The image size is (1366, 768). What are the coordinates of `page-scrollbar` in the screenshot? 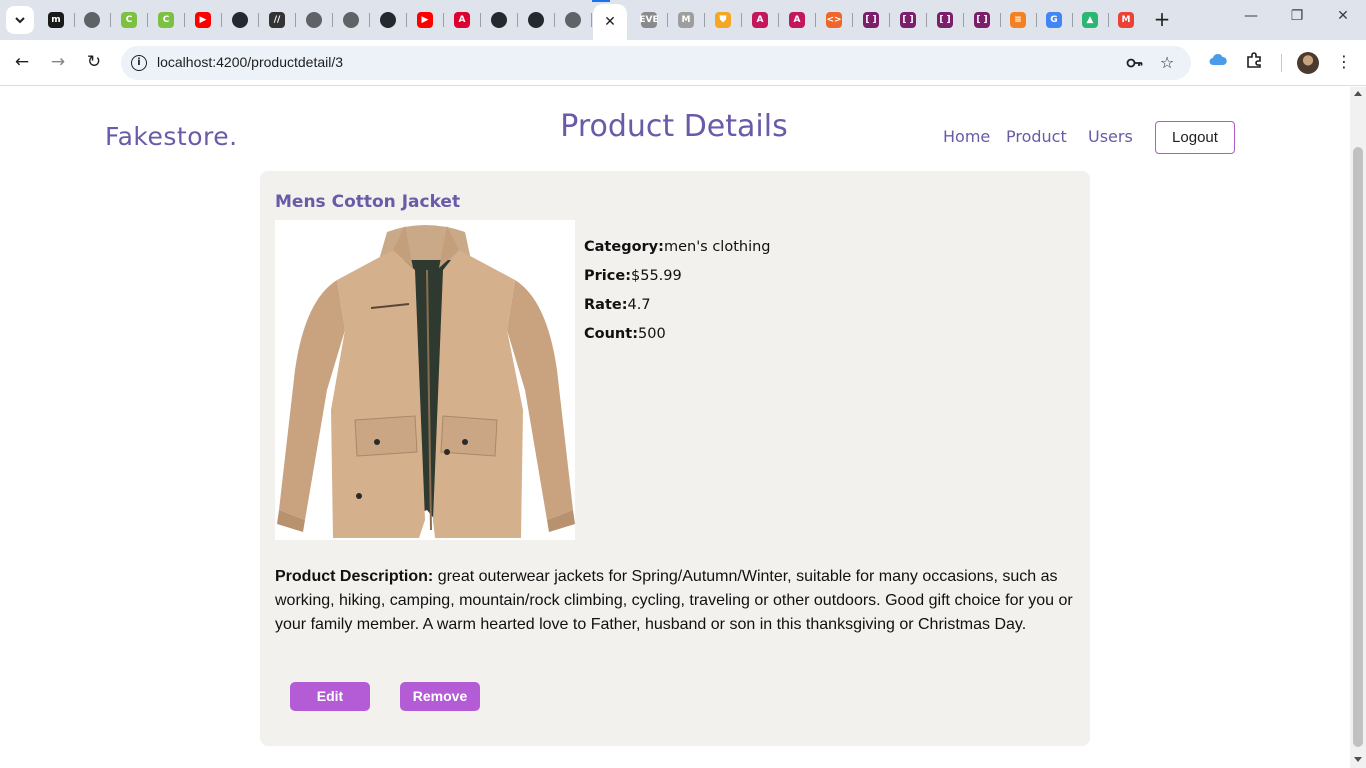 It's located at (1358, 427).